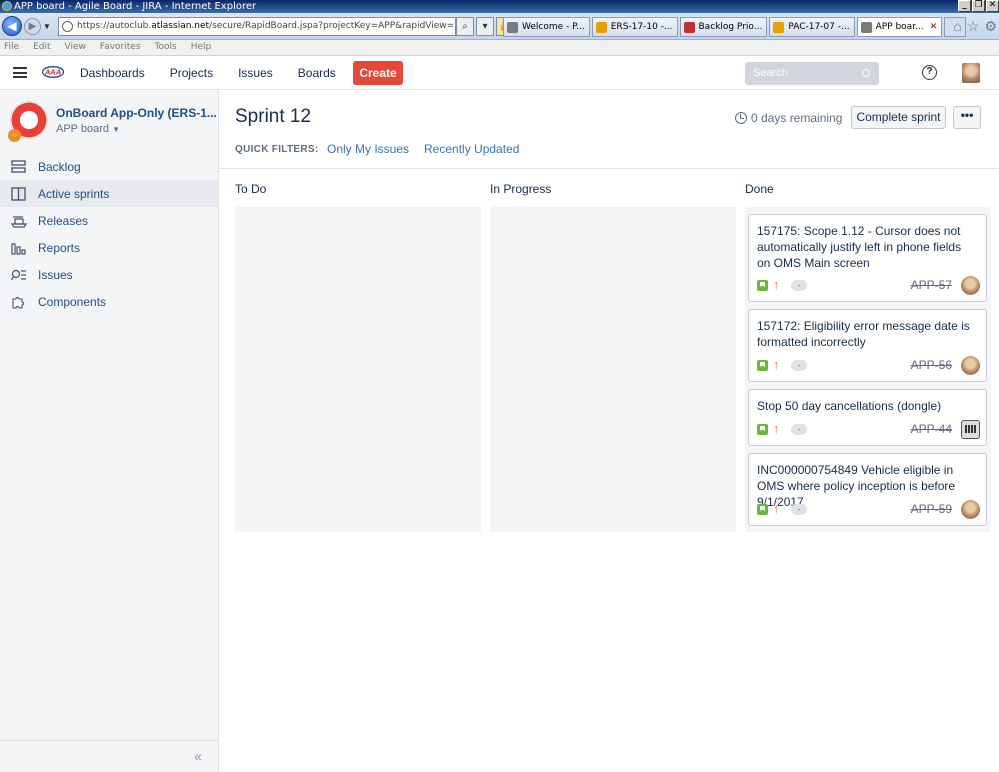 The image size is (999, 772). I want to click on menu-hamburger-icon, so click(20, 72).